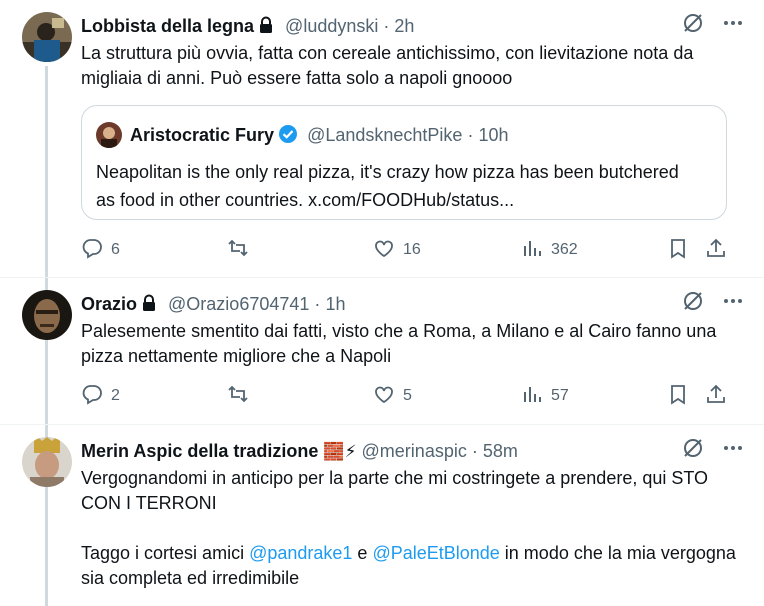 The image size is (764, 606). What do you see at coordinates (331, 26) in the screenshot?
I see `handle: @luddynski` at bounding box center [331, 26].